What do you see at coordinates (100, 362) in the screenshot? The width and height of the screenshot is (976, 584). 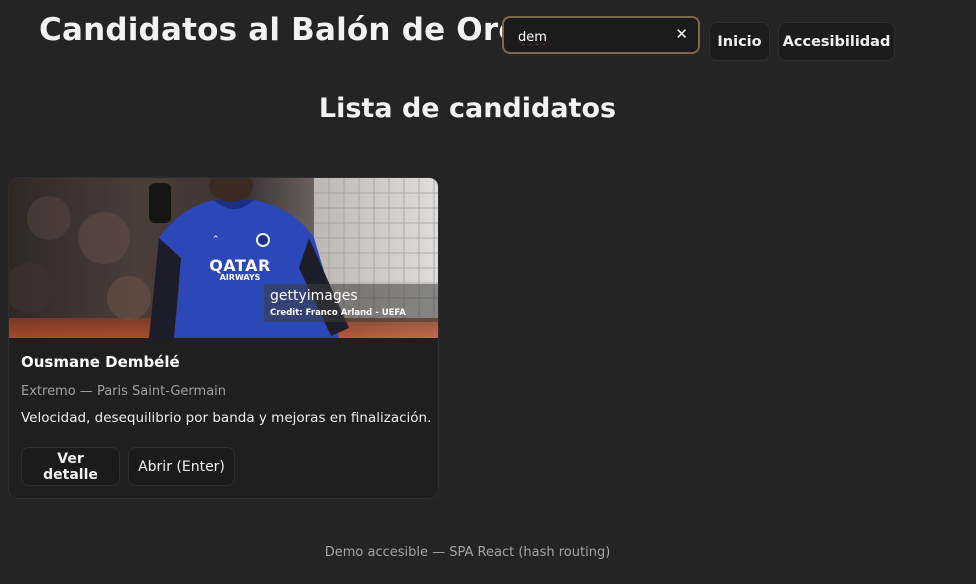 I see `candidate-name: Ousmane Dembélé` at bounding box center [100, 362].